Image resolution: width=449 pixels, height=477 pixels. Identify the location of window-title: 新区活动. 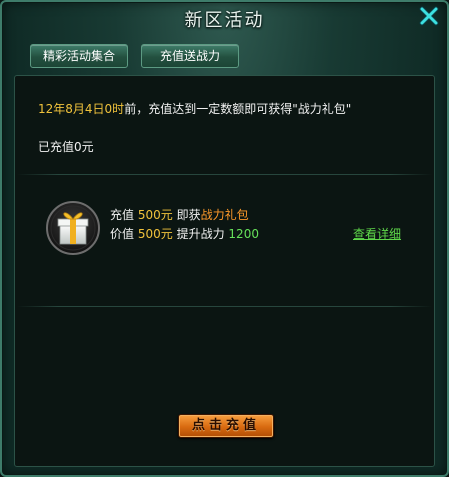
(224, 20).